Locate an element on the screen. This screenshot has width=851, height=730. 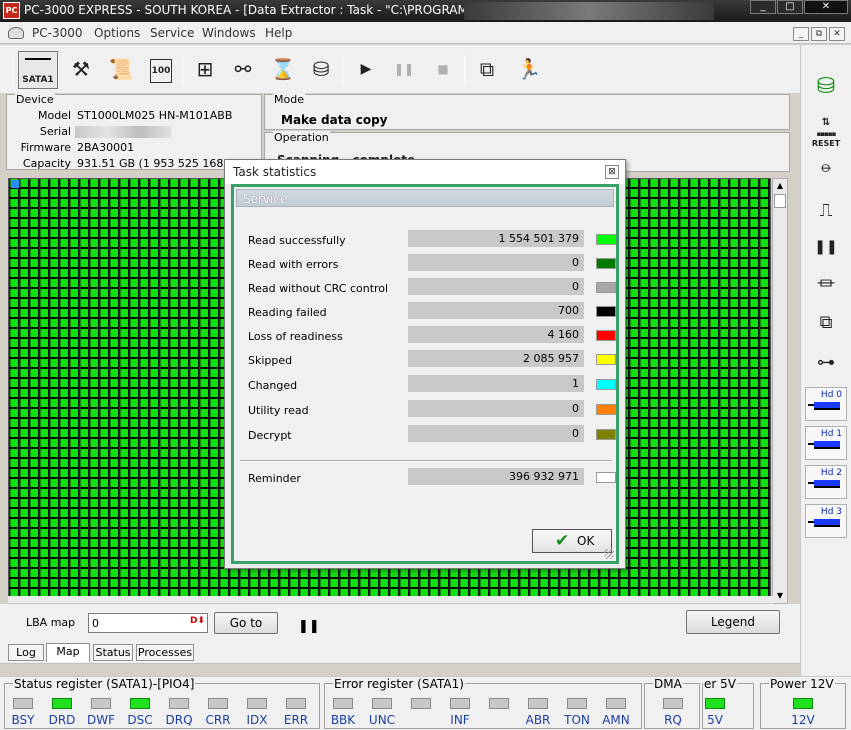
voltage-icon: ⦵ is located at coordinates (826, 167).